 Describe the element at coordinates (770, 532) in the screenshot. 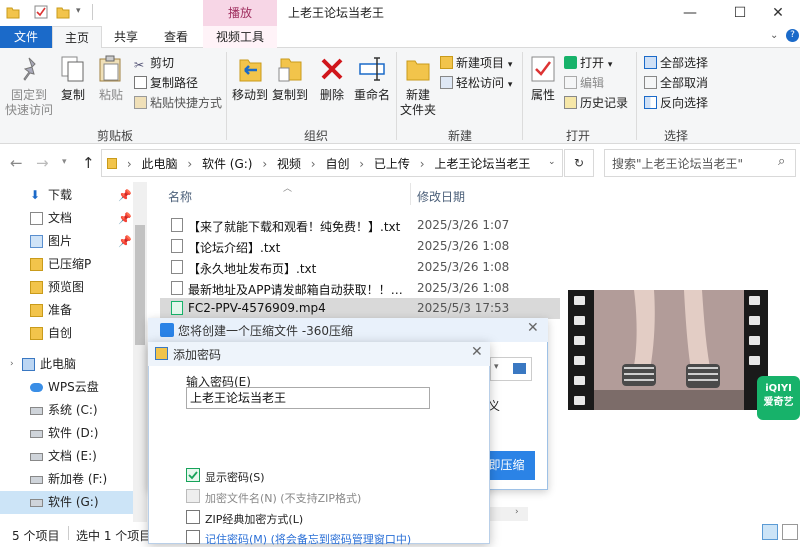

I see `details-view-icon` at that location.